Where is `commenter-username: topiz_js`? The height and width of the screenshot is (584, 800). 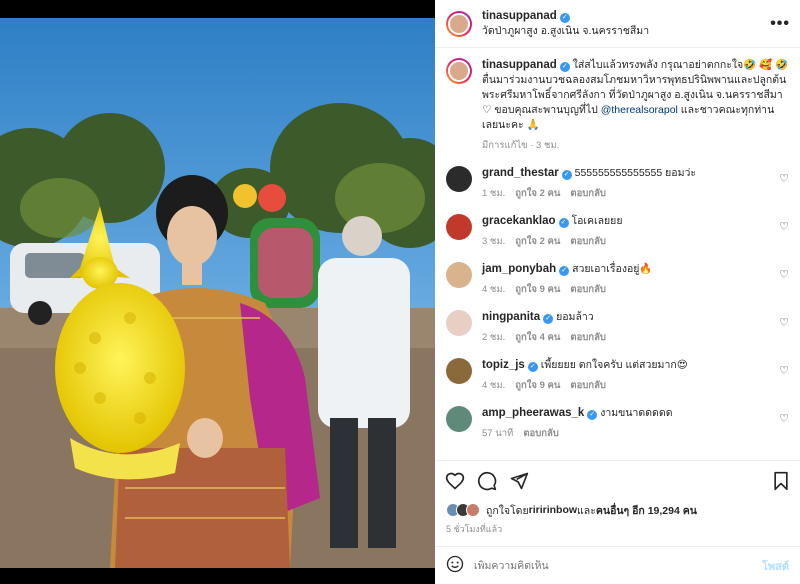 commenter-username: topiz_js is located at coordinates (503, 365).